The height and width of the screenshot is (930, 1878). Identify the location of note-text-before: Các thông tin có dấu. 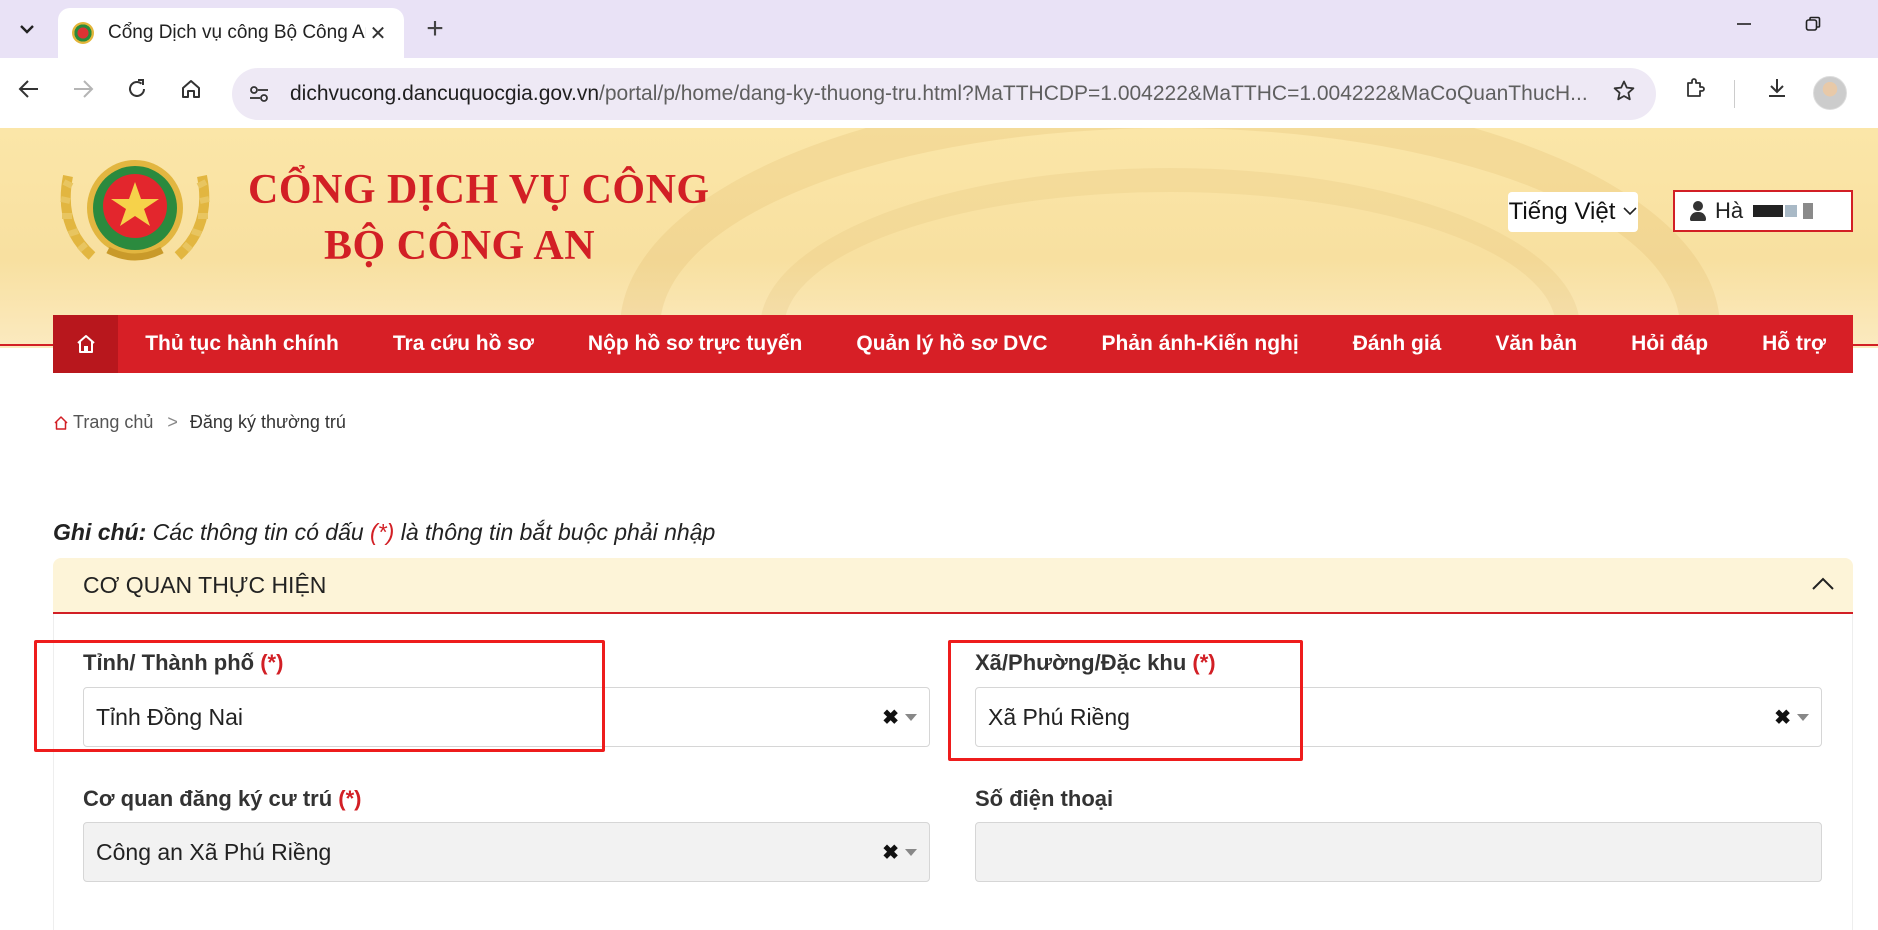
(258, 532).